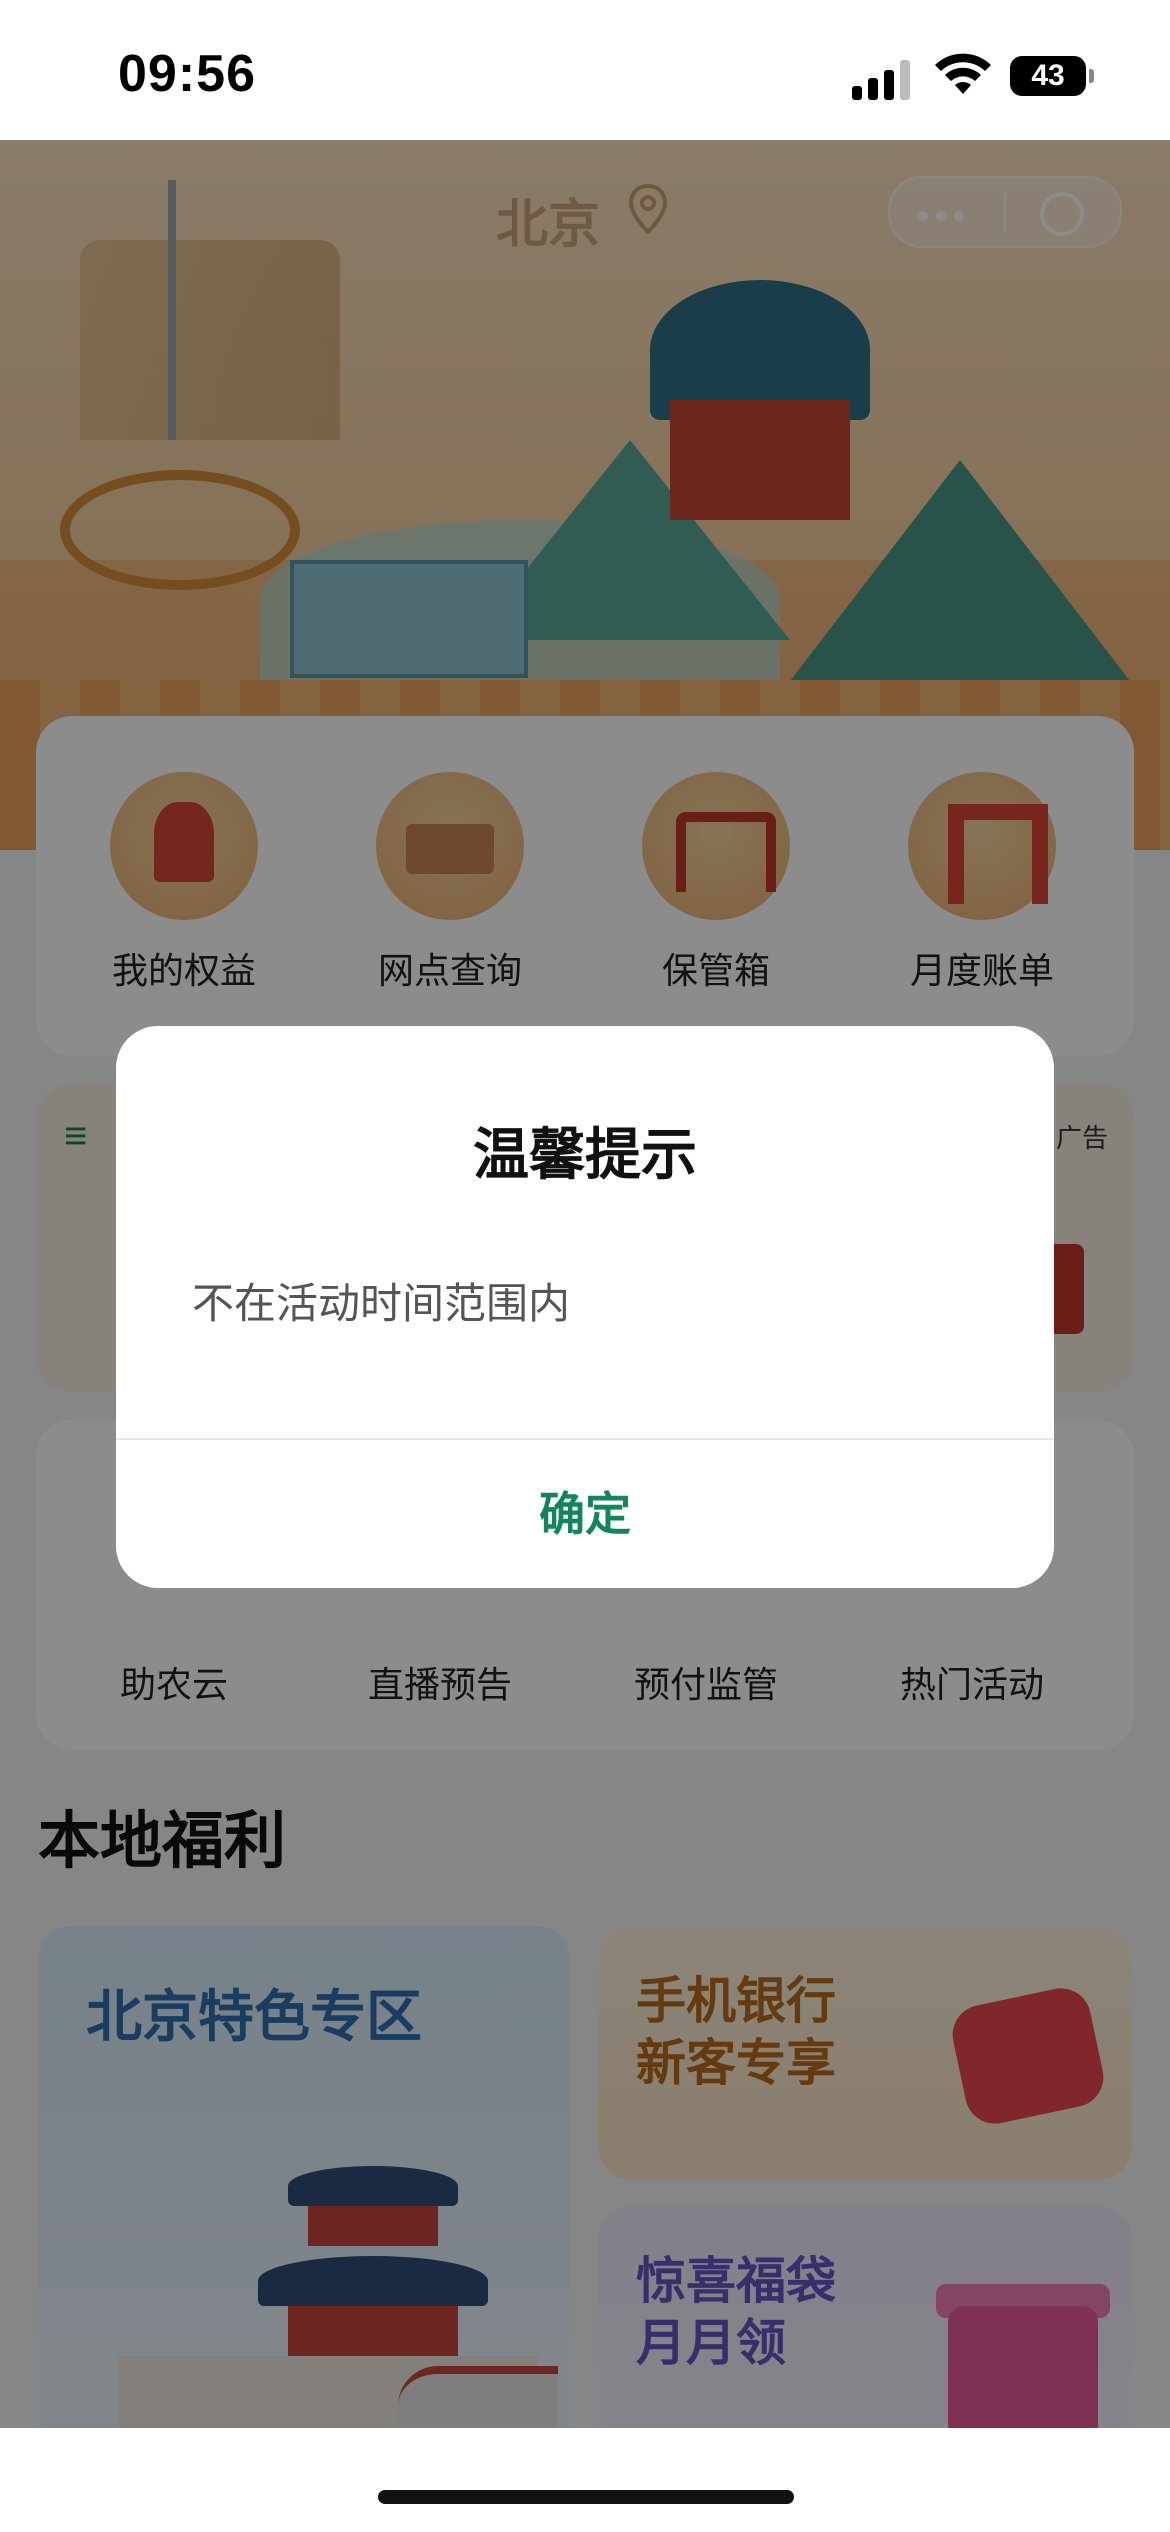 The width and height of the screenshot is (1170, 2532). Describe the element at coordinates (963, 73) in the screenshot. I see `wifi-icon` at that location.